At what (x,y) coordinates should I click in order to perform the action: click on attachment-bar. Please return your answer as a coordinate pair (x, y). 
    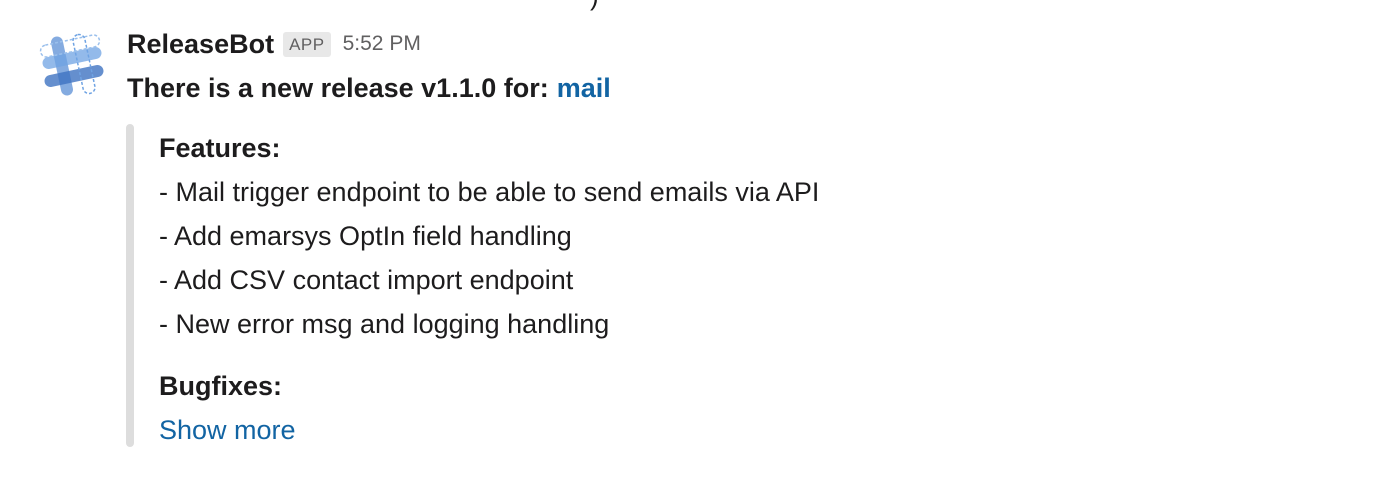
    Looking at the image, I should click on (130, 285).